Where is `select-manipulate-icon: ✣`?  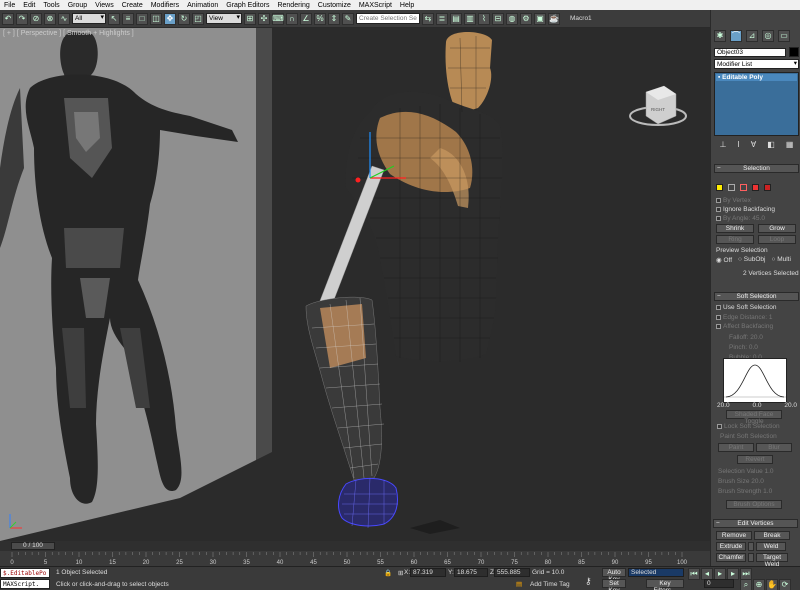
select-manipulate-icon: ✣ is located at coordinates (264, 18).